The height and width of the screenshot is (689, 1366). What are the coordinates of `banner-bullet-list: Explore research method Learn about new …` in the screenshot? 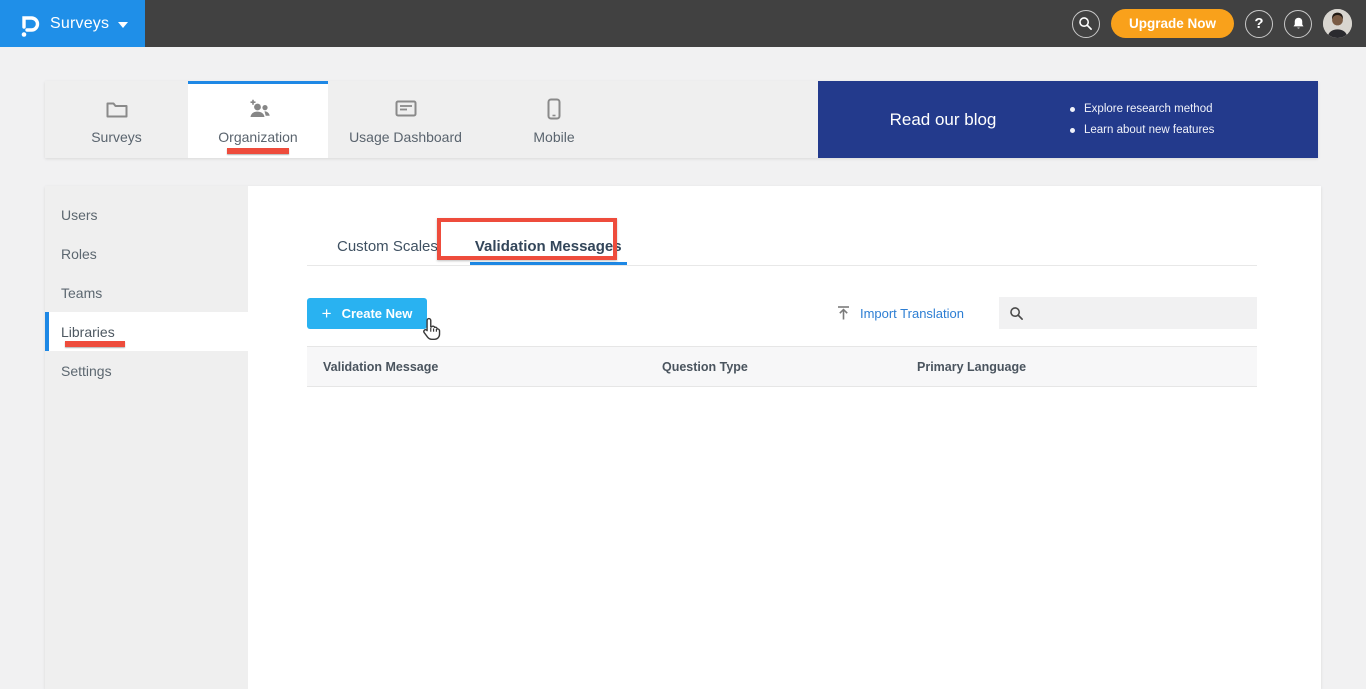 It's located at (1141, 120).